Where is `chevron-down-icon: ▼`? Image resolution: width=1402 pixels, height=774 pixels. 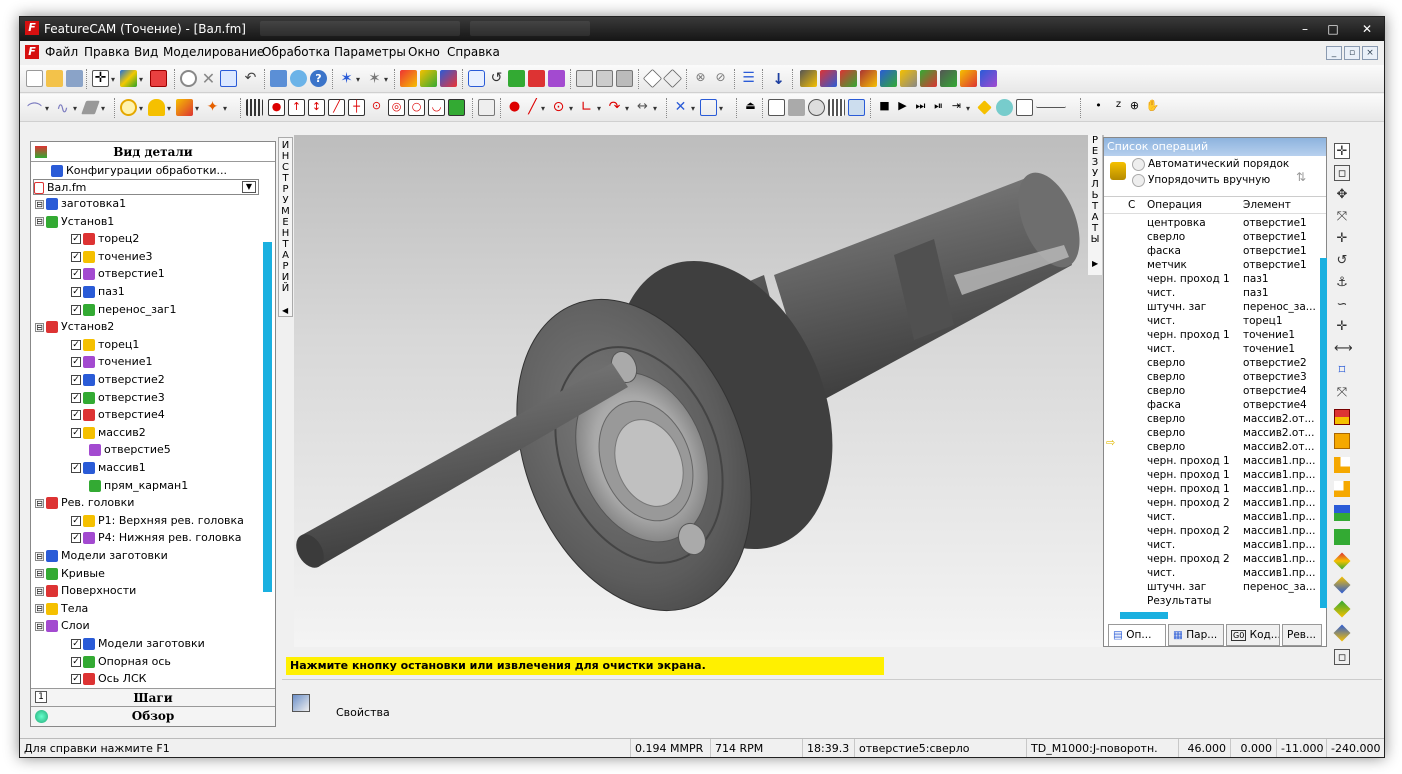
chevron-down-icon: ▼ is located at coordinates (249, 187).